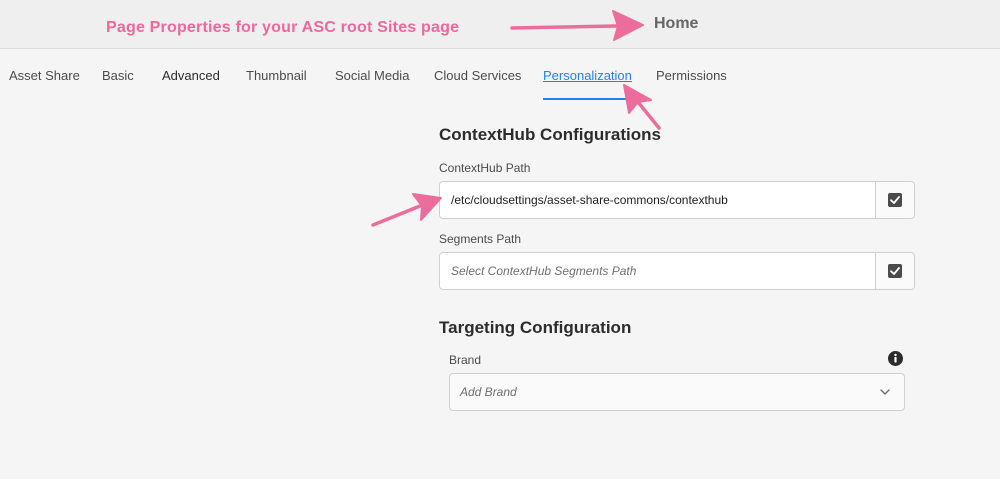 Image resolution: width=1000 pixels, height=479 pixels. Describe the element at coordinates (118, 75) in the screenshot. I see `tab-basic: Basic` at that location.